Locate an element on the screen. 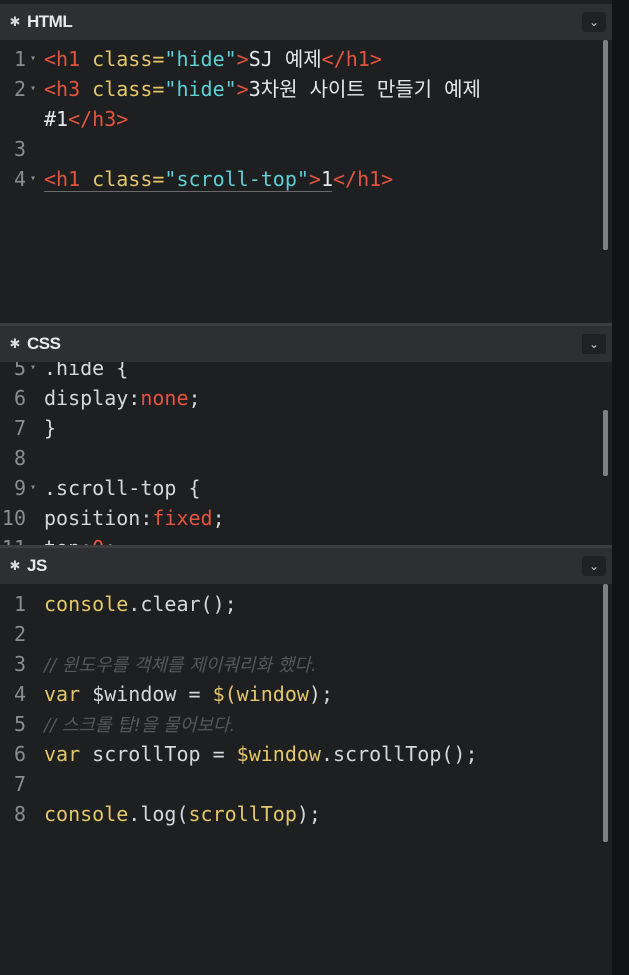  code-line: 8 is located at coordinates (300, 458).